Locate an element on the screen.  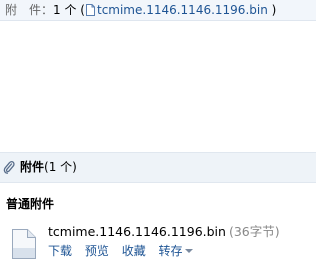
document-icon is located at coordinates (90, 10).